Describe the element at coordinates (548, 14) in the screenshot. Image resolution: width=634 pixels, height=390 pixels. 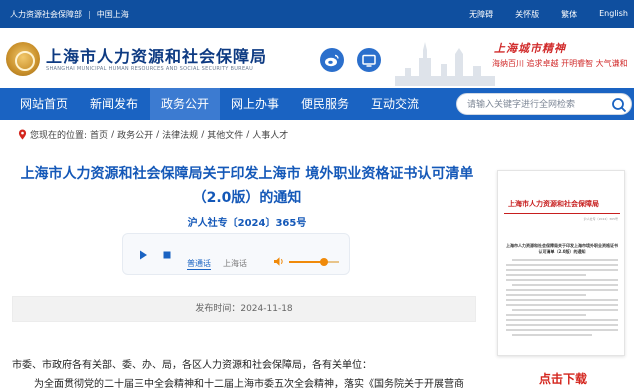
I see `top-tools: 无障碍 关怀版 繁体 English` at that location.